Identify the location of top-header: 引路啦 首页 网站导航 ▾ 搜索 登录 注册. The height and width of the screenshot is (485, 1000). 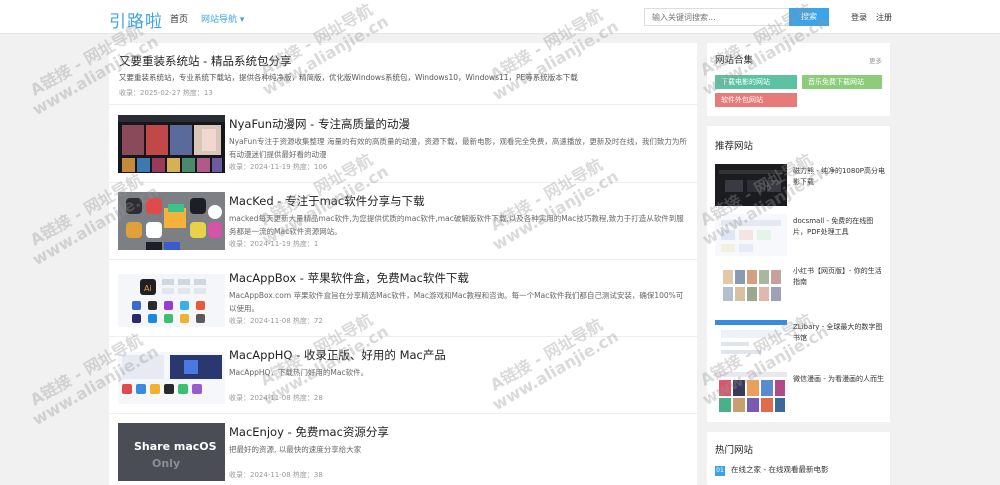
(500, 17).